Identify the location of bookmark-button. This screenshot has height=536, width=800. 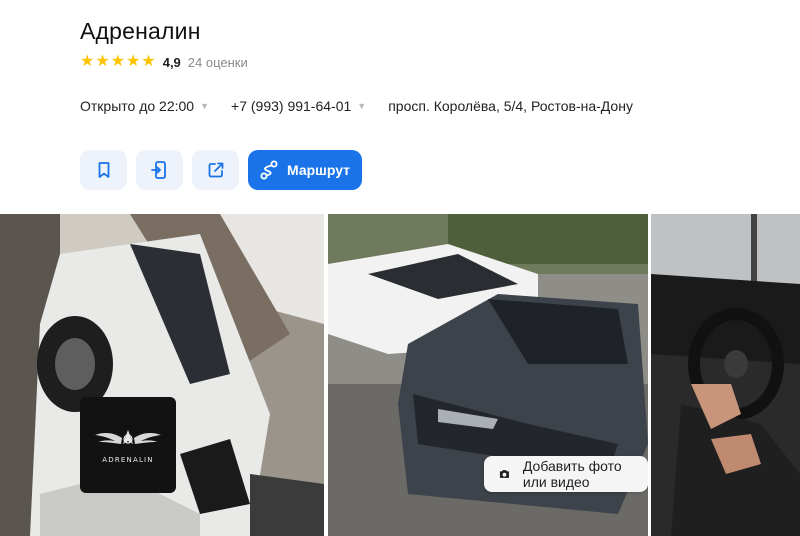
(103, 170).